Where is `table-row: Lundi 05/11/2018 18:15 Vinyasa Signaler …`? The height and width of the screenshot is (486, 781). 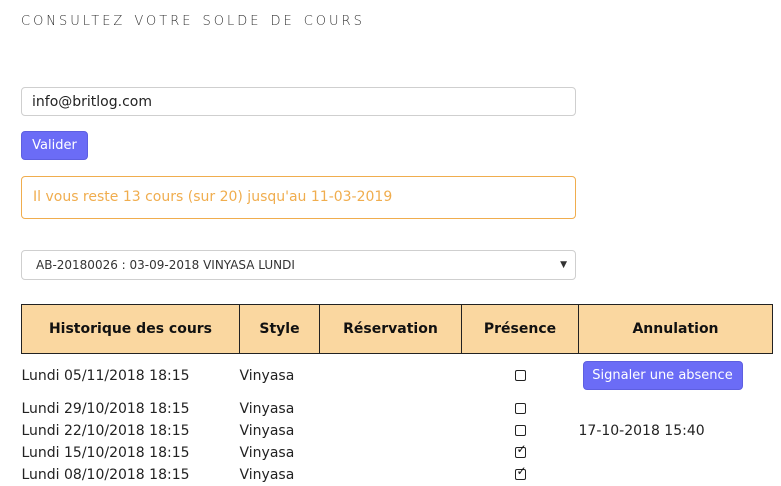 table-row: Lundi 05/11/2018 18:15 Vinyasa Signaler … is located at coordinates (397, 376).